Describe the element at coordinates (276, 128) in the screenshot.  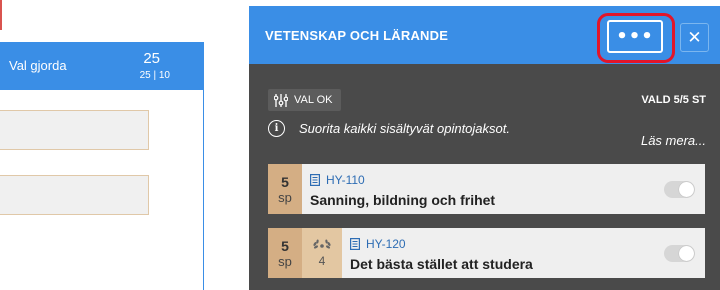
I see `info-icon: i` at that location.